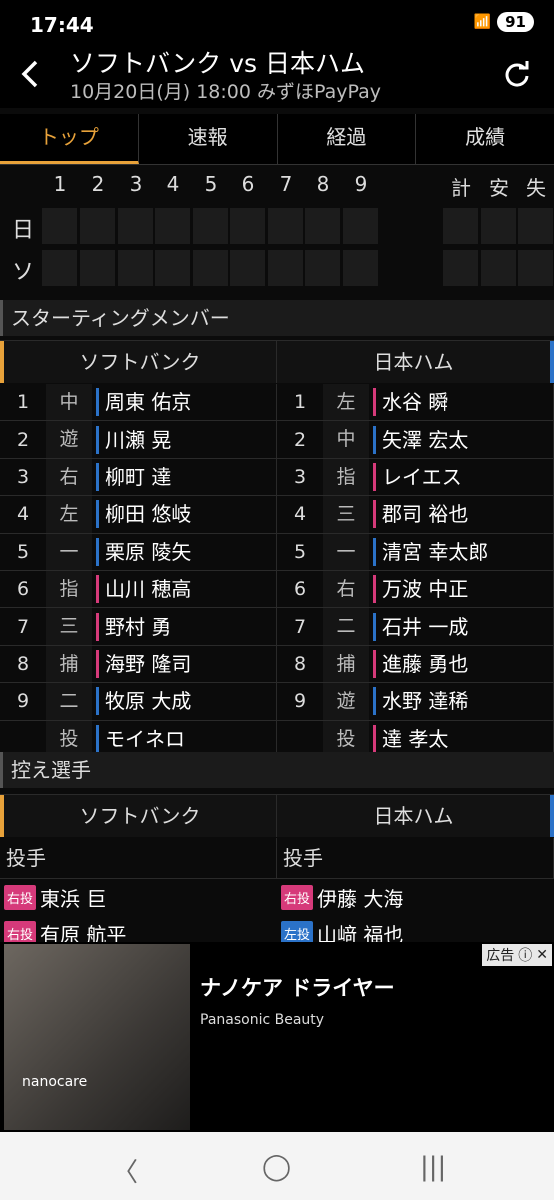  What do you see at coordinates (360, 897) in the screenshot?
I see `player-name: 伊藤 大海` at bounding box center [360, 897].